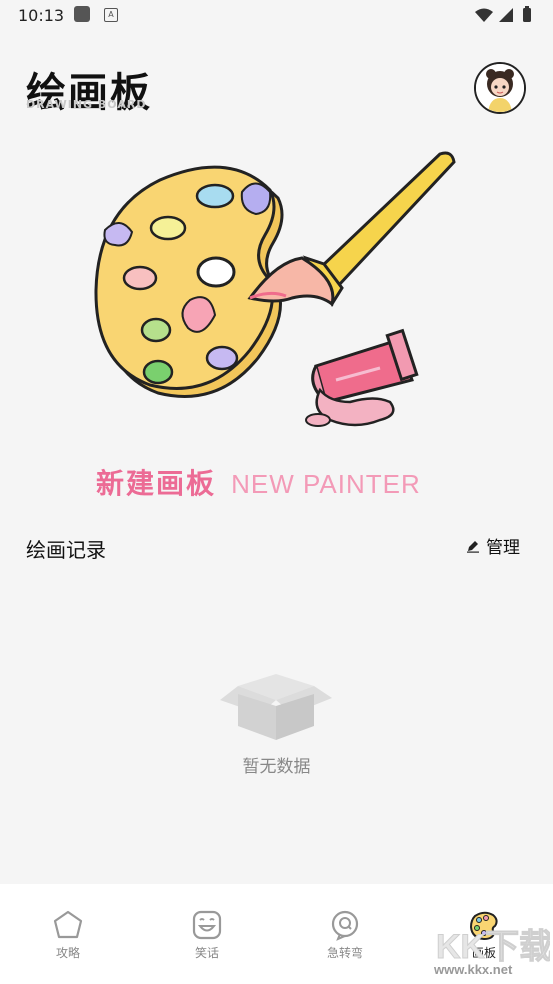 Image resolution: width=553 pixels, height=984 pixels. Describe the element at coordinates (68, 924) in the screenshot. I see `pentagon-icon` at that location.